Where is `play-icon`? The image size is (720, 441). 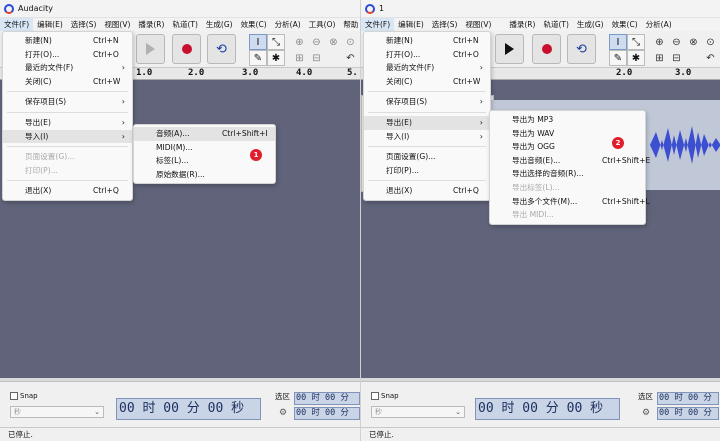
play-icon is located at coordinates (509, 49).